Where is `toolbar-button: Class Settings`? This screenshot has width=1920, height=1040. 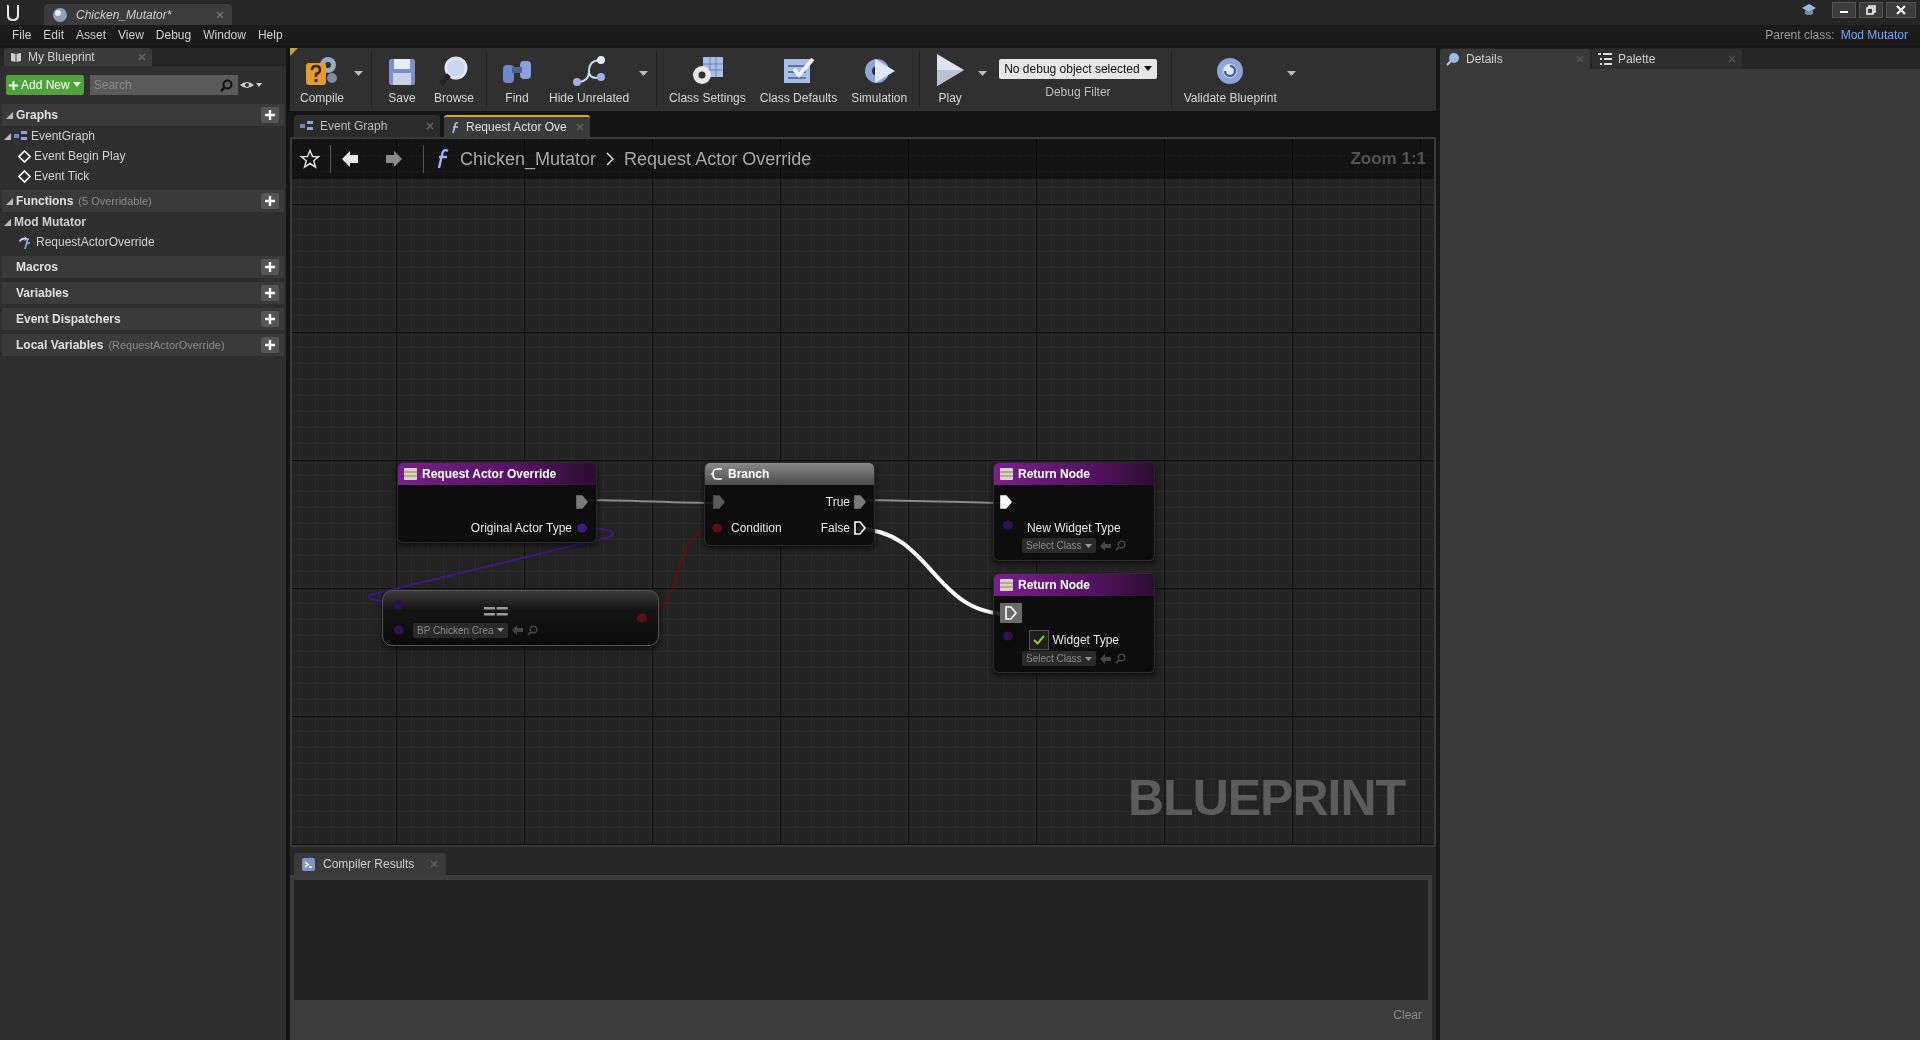 toolbar-button: Class Settings is located at coordinates (707, 79).